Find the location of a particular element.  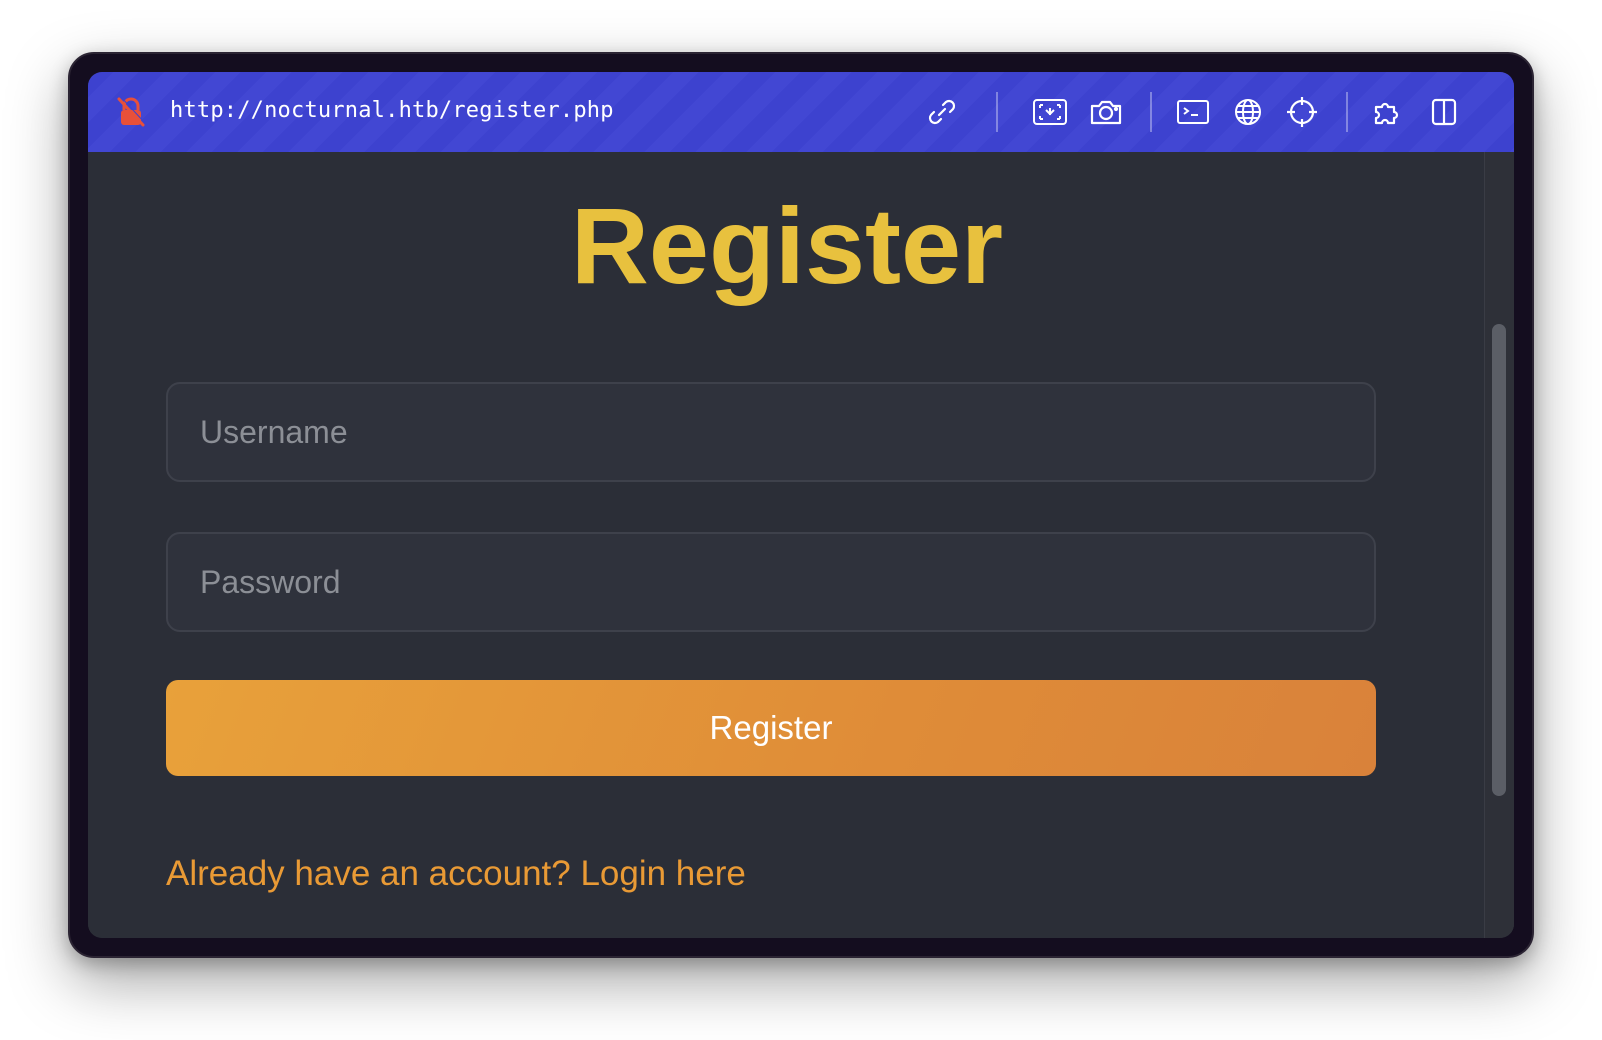

terminal-icon is located at coordinates (1193, 112).